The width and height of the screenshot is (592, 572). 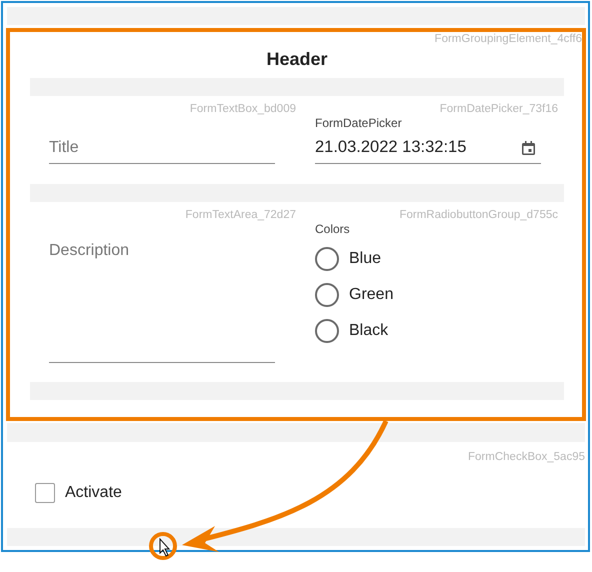 I want to click on checkbox-label: Activate, so click(x=93, y=493).